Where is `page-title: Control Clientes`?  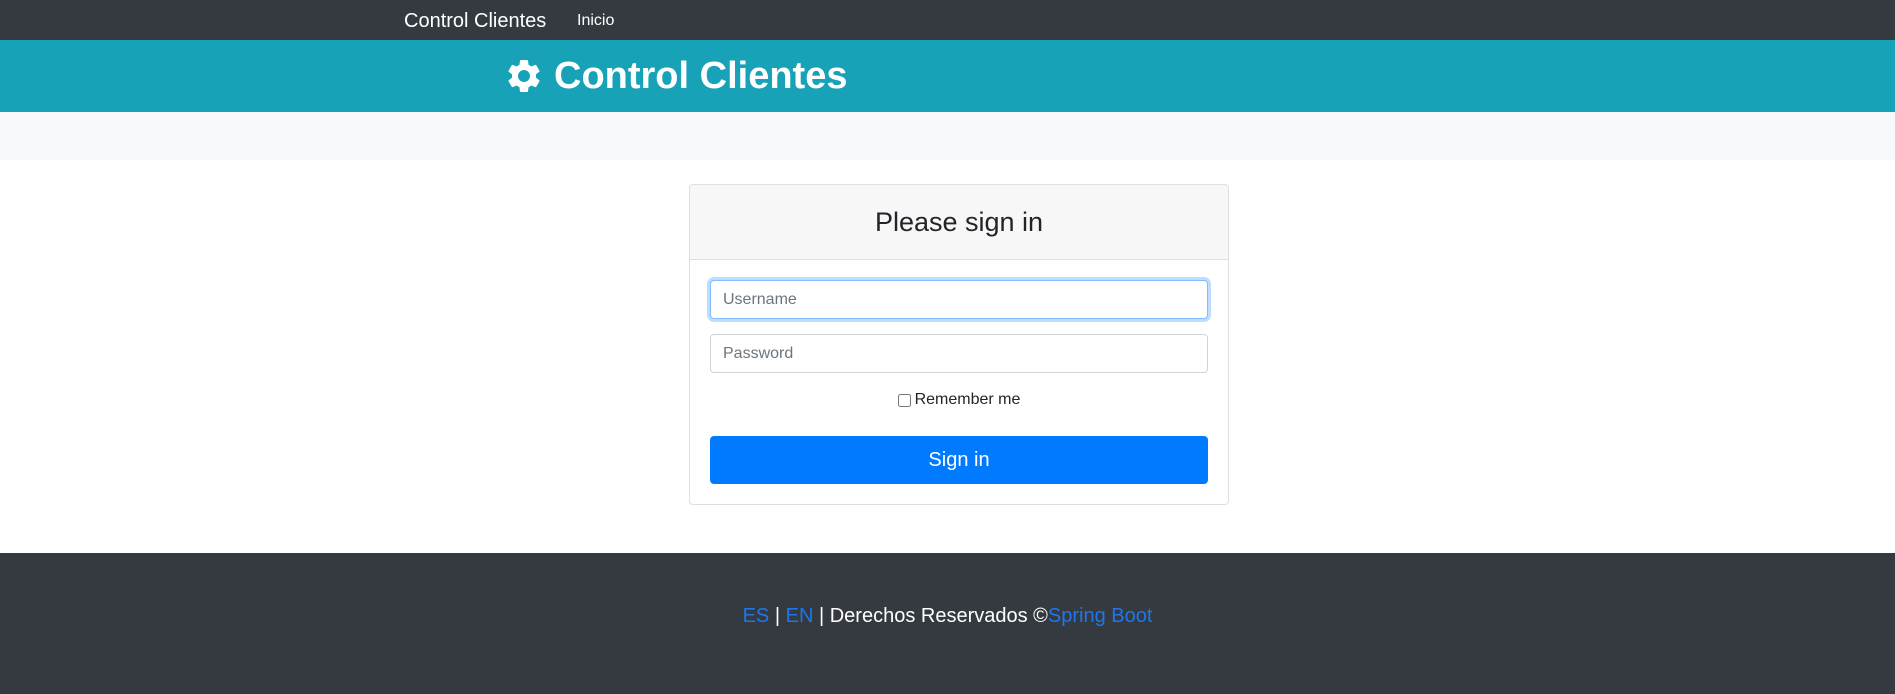
page-title: Control Clientes is located at coordinates (701, 76).